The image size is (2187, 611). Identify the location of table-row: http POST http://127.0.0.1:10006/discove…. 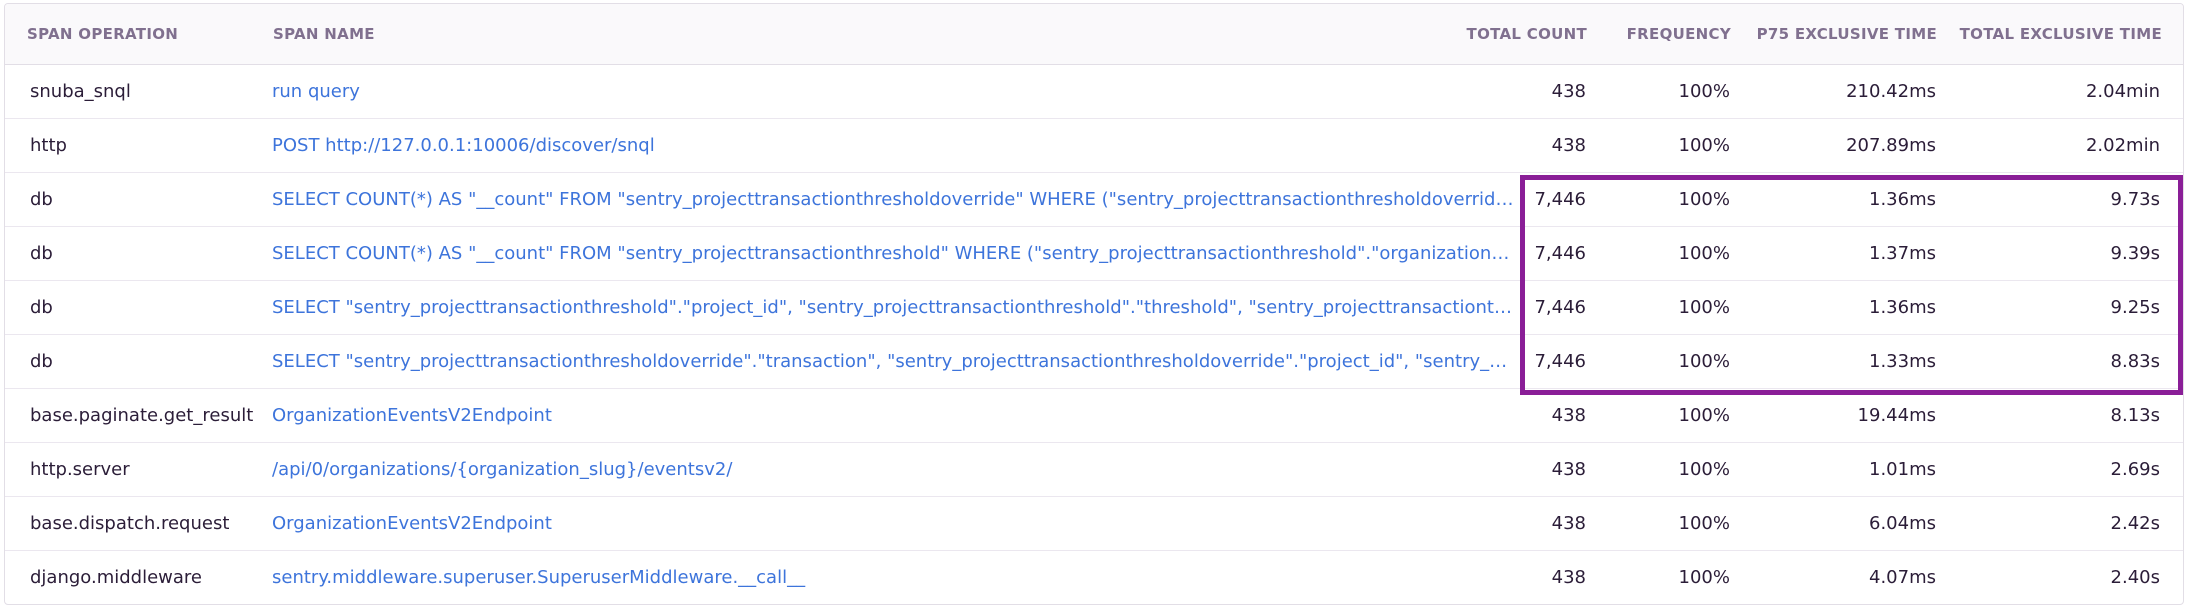
(1094, 146).